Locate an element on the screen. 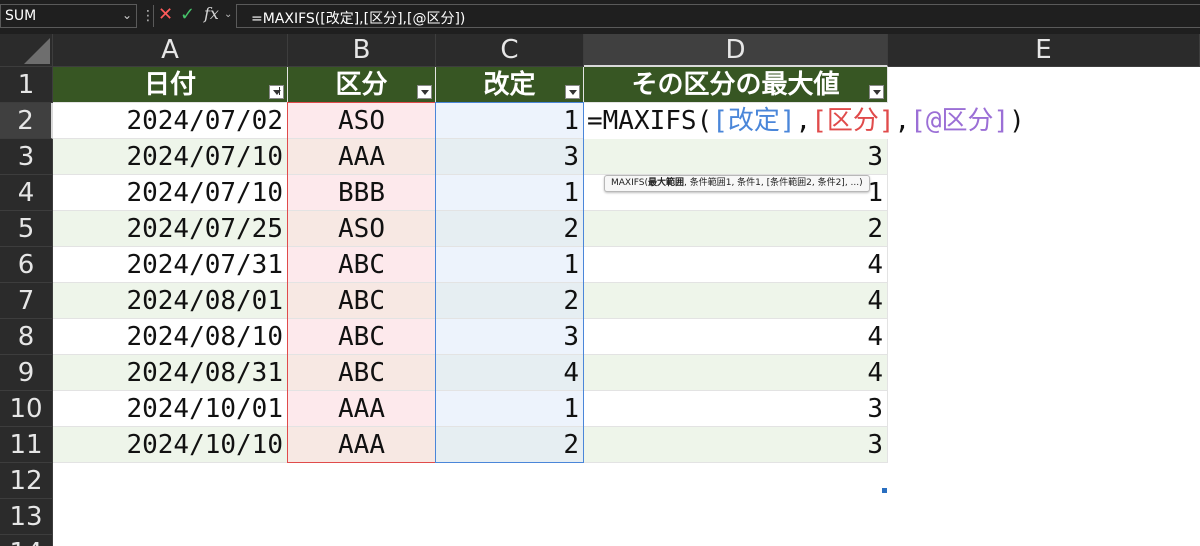 The image size is (1200, 546). row-header: 4 is located at coordinates (26, 193).